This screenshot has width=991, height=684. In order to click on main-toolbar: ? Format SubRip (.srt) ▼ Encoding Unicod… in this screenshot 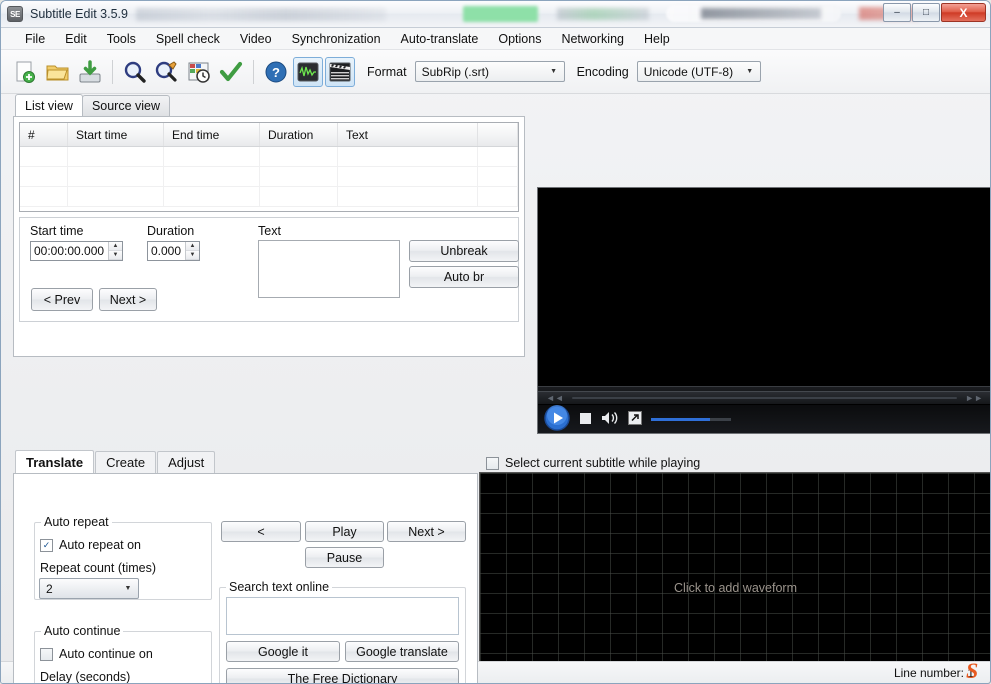, I will do `click(495, 72)`.